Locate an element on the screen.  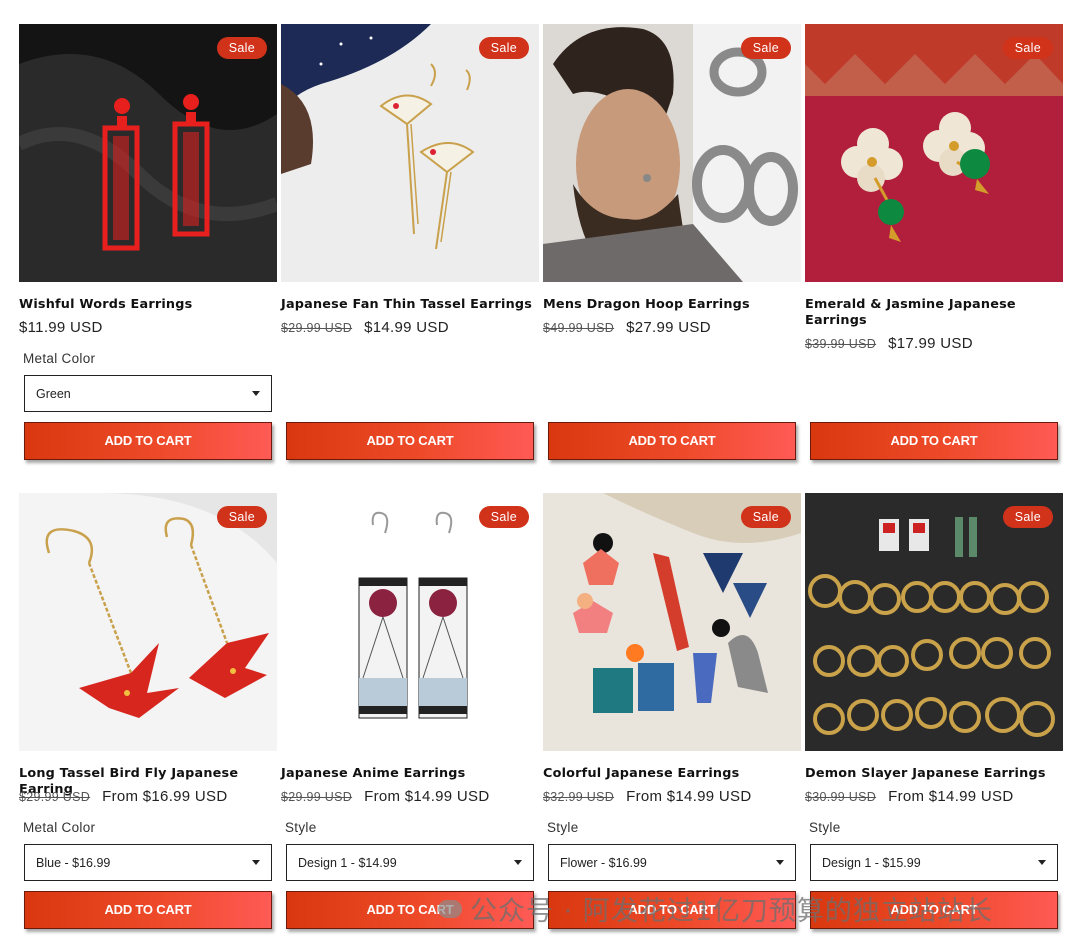
product-price: $32.99 USD From $14.99 USD is located at coordinates (647, 796).